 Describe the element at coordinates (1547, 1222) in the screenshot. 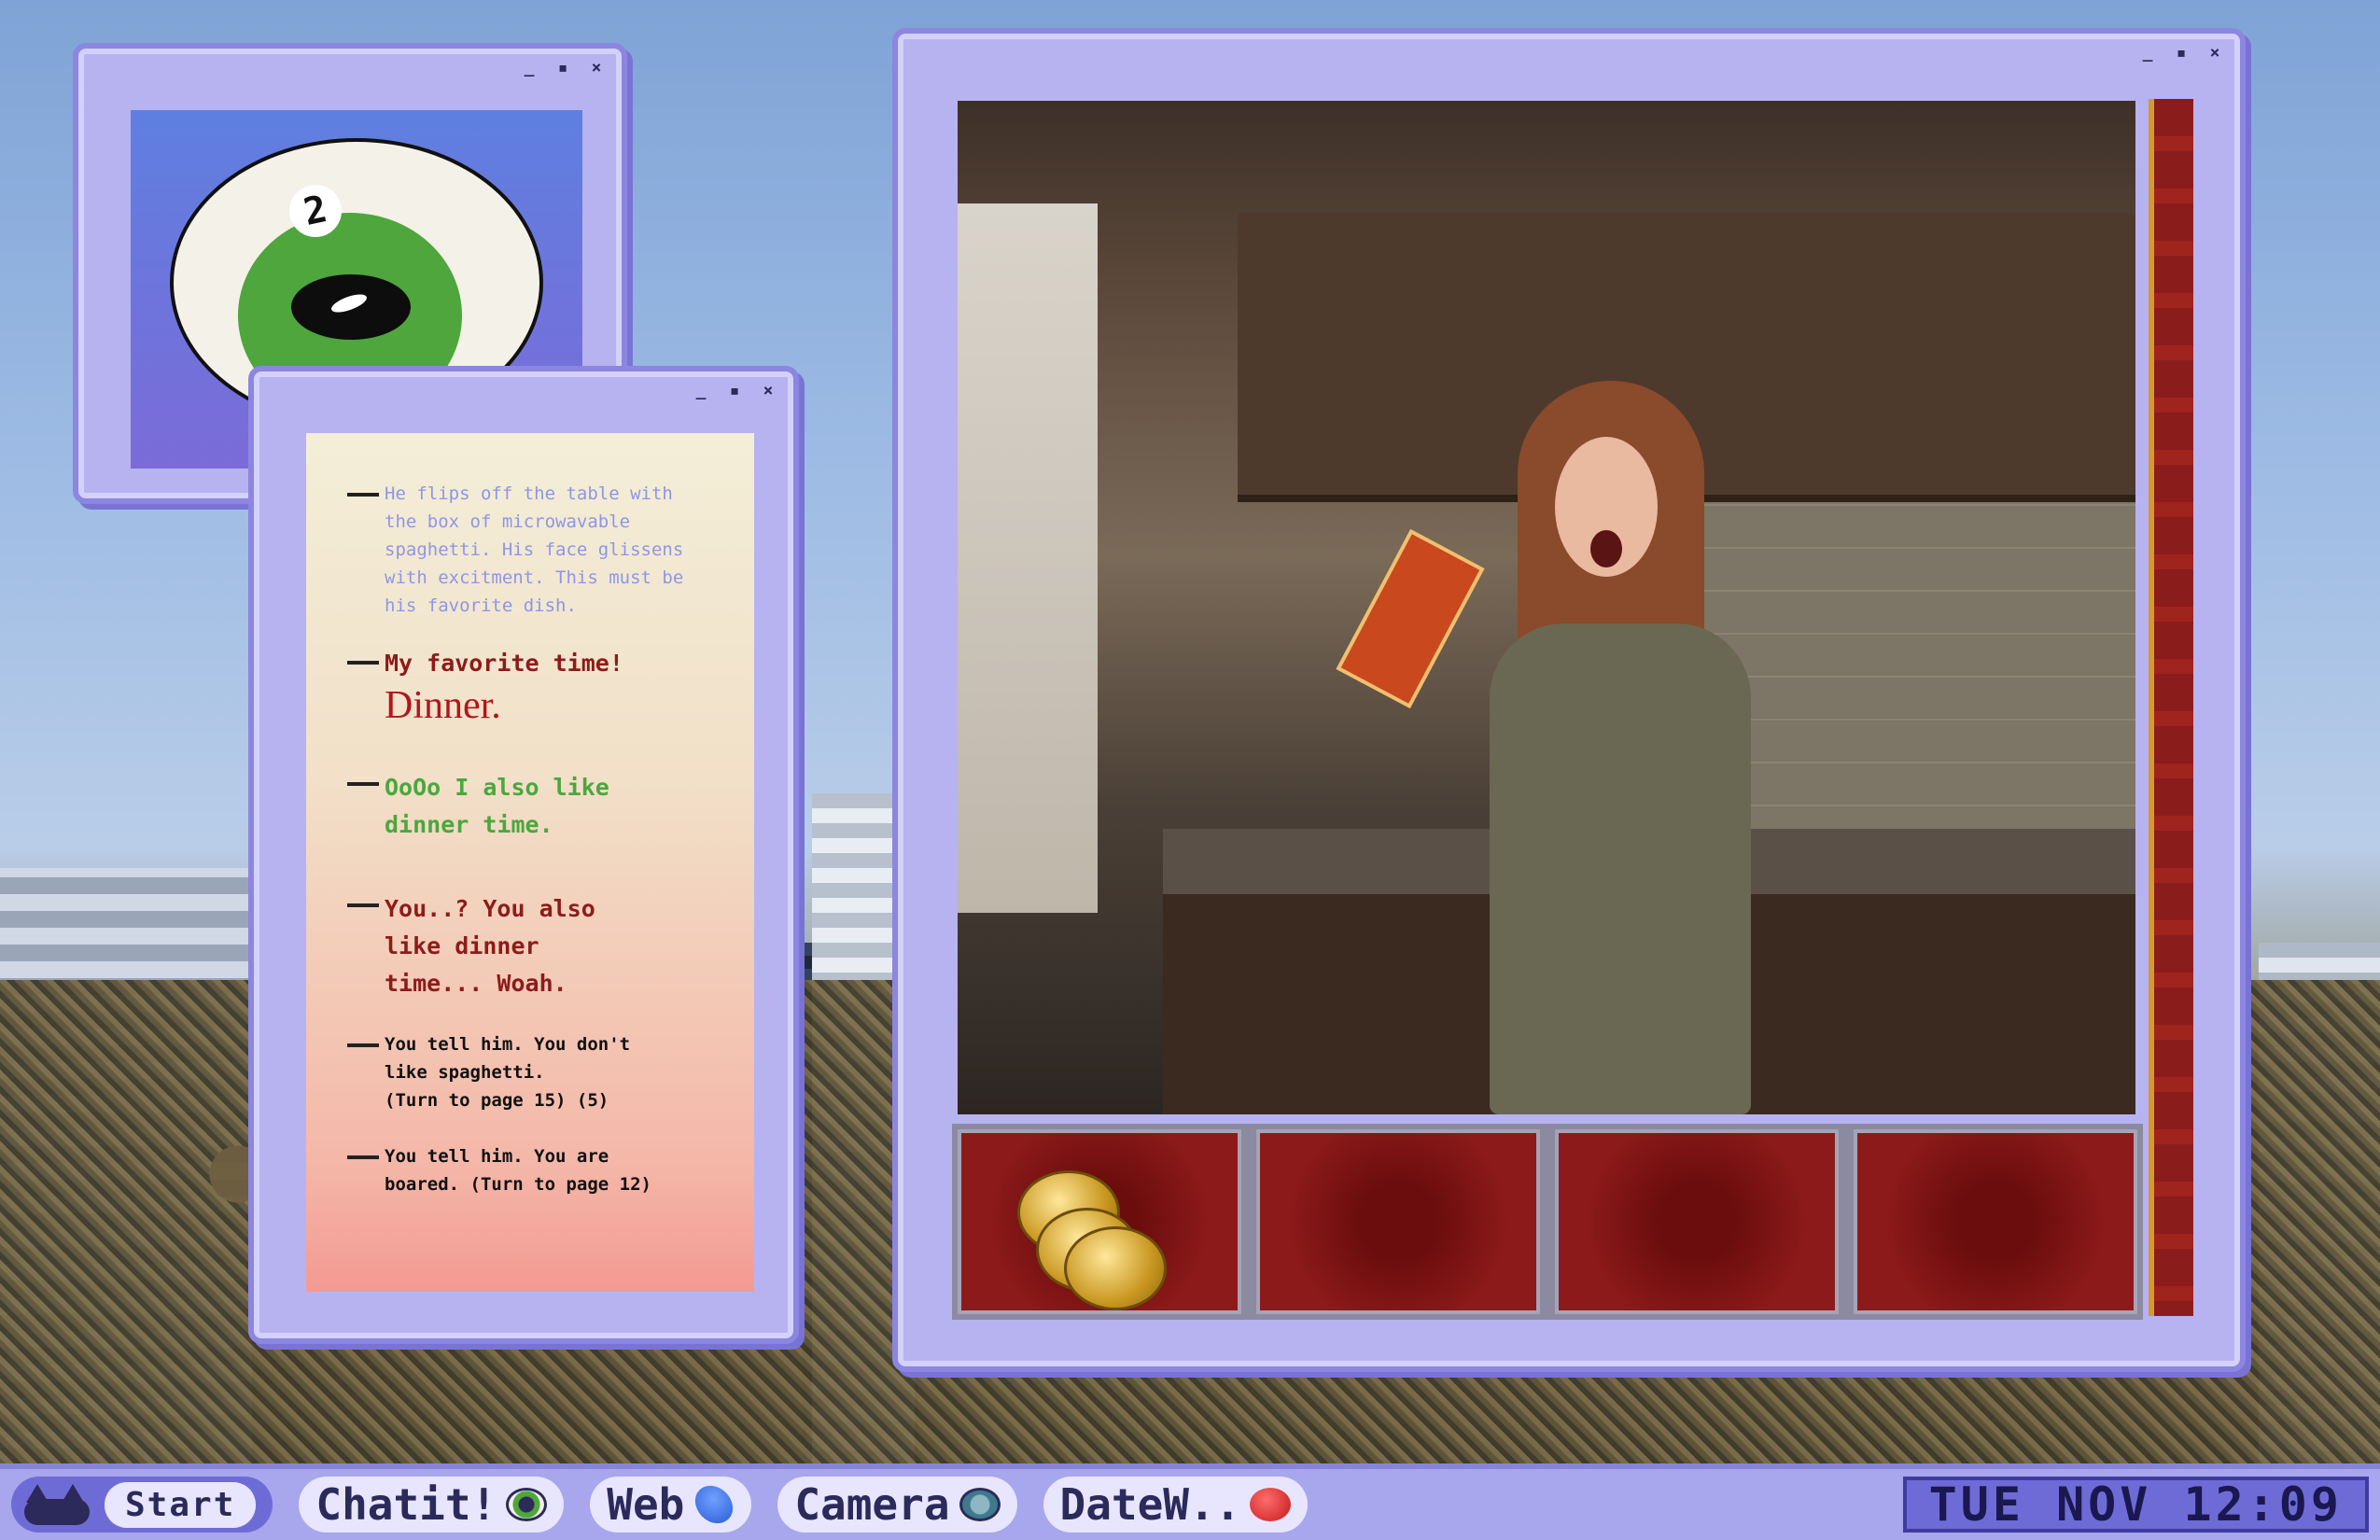

I see `inventory-bar` at that location.